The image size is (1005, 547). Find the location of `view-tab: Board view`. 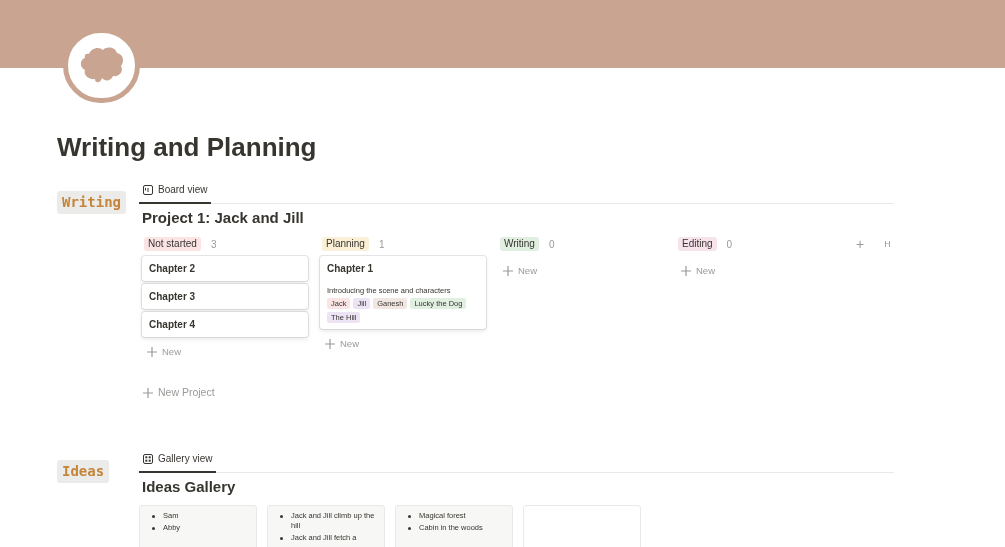

view-tab: Board view is located at coordinates (175, 193).